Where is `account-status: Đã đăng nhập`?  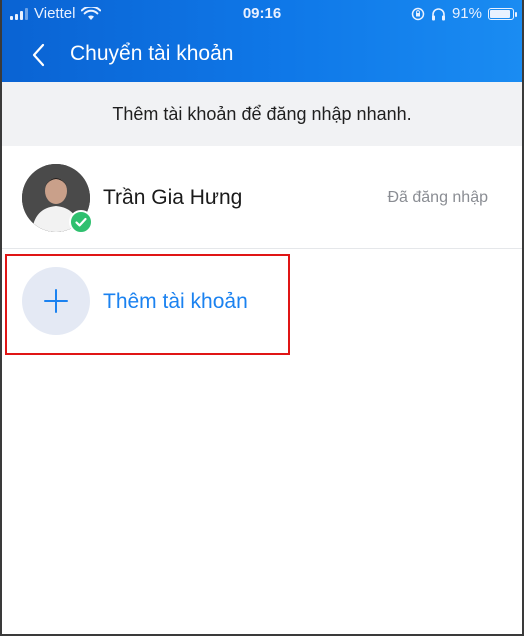
account-status: Đã đăng nhập is located at coordinates (437, 197).